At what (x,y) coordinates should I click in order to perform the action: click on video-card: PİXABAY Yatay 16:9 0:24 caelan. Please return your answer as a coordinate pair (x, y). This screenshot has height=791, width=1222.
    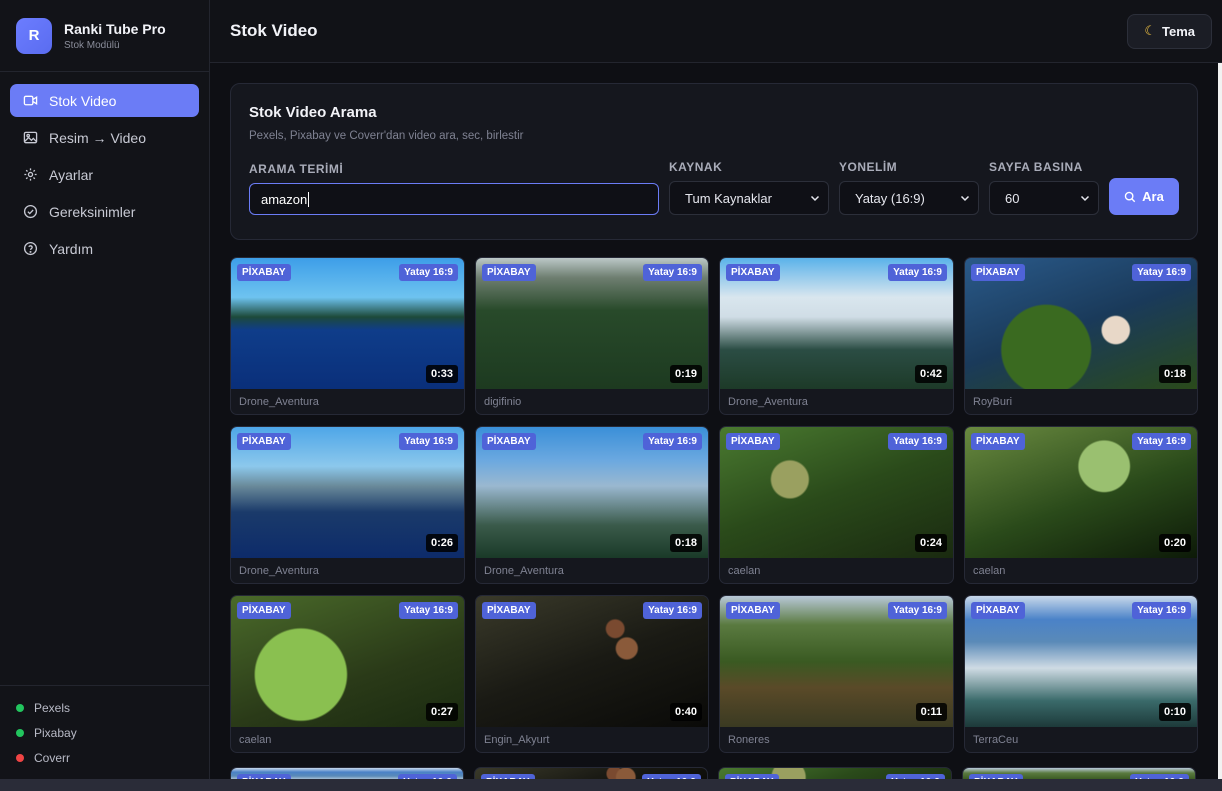
    Looking at the image, I should click on (836, 505).